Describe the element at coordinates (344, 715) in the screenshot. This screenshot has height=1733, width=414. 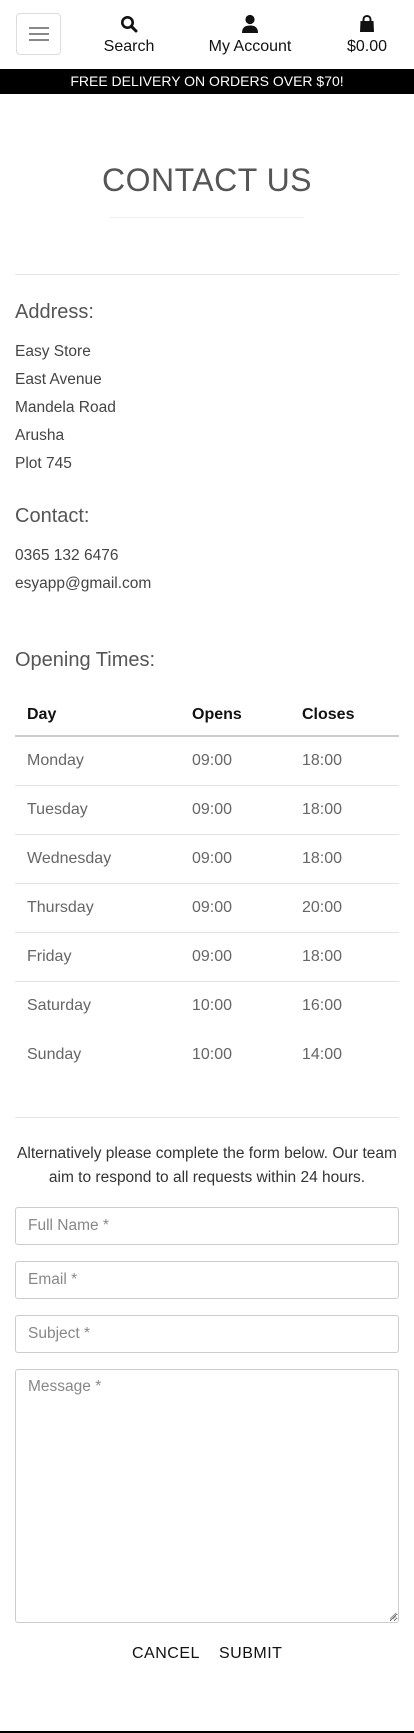
I see `column-header-closes: Closes` at that location.